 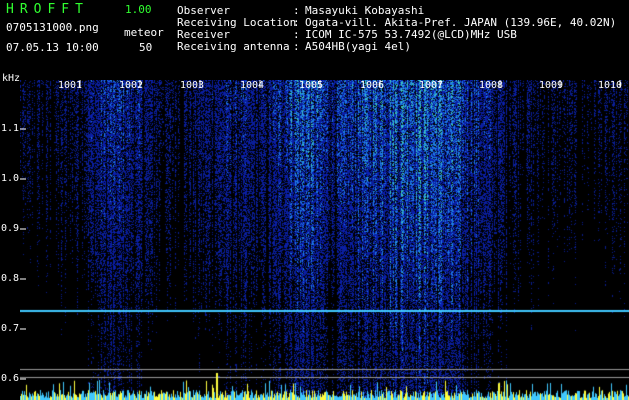 What do you see at coordinates (10, 128) in the screenshot?
I see `y-tick-label: 1.1` at bounding box center [10, 128].